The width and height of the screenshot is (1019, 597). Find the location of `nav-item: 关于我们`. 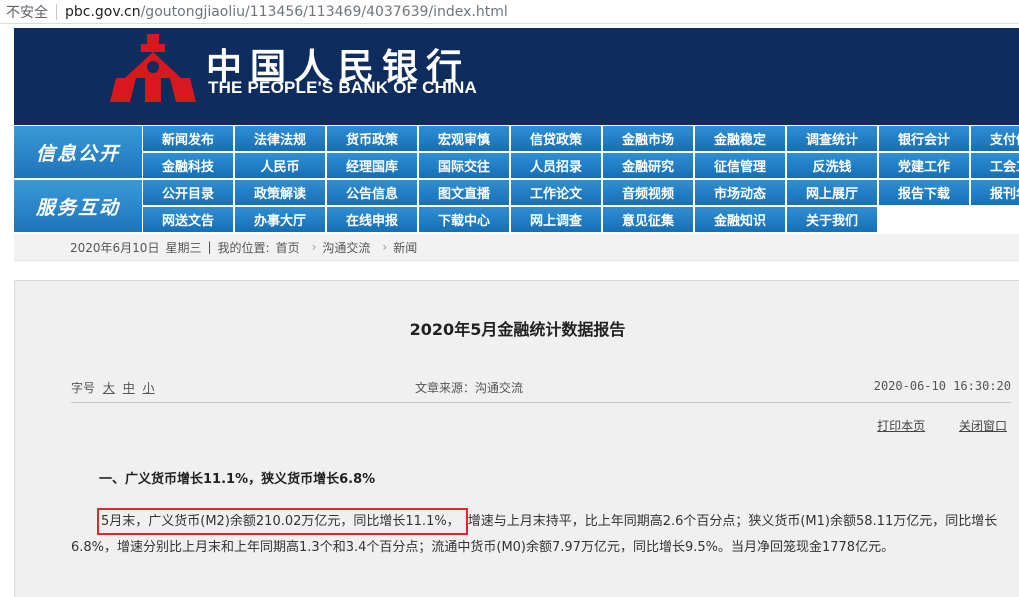

nav-item: 关于我们 is located at coordinates (831, 219).